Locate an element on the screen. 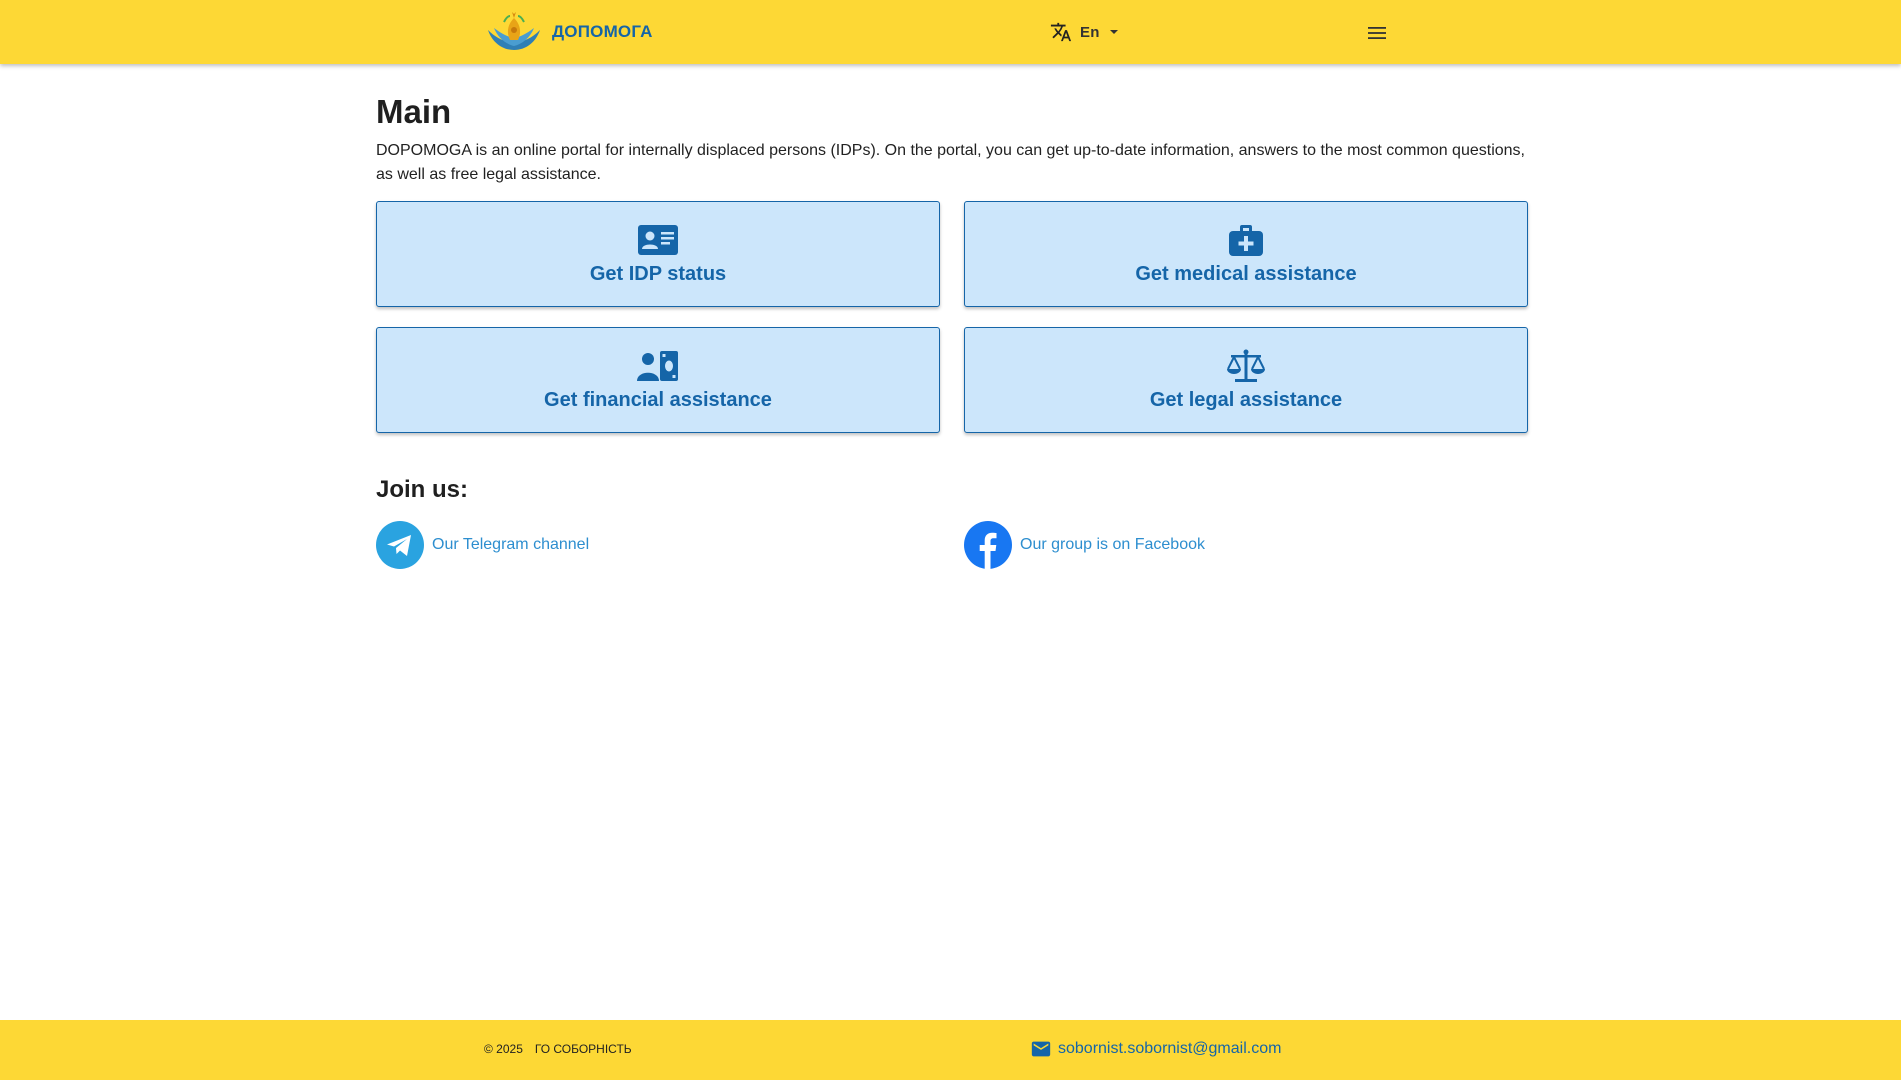 The width and height of the screenshot is (1901, 1080). email-contact: sobornist.sobornist@gmail.com is located at coordinates (1155, 1049).